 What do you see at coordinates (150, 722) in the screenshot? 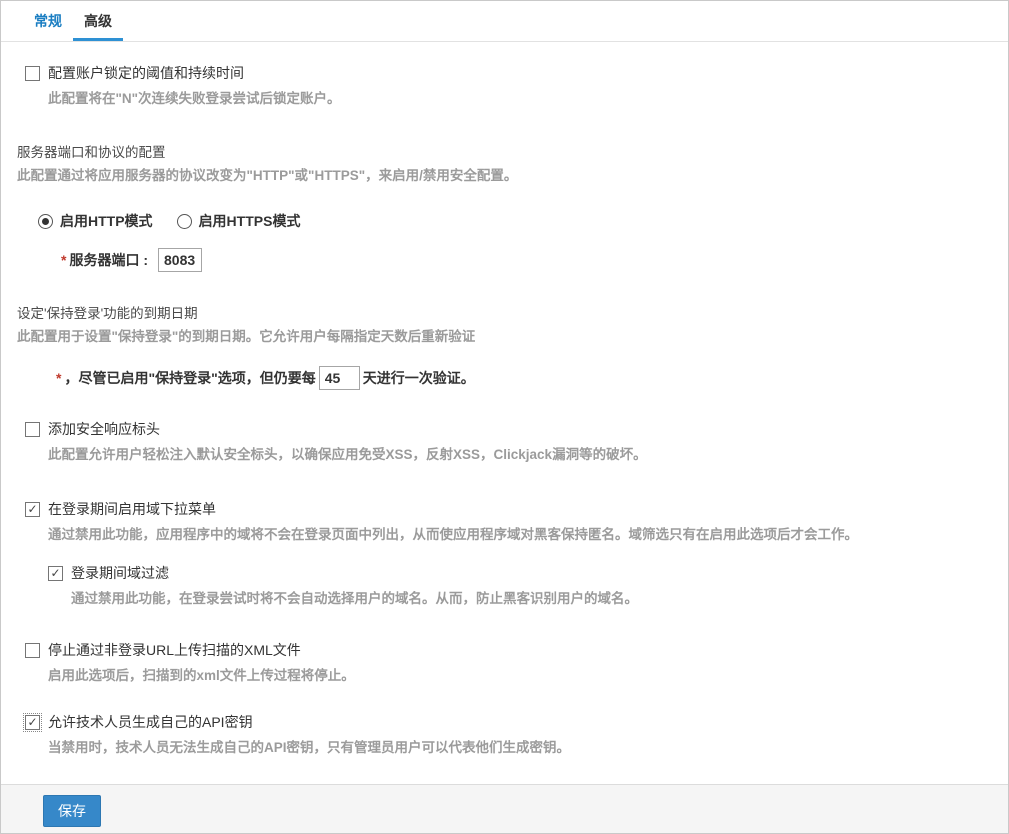
I see `api-key-label: 允许技术人员生成自己的API密钥` at bounding box center [150, 722].